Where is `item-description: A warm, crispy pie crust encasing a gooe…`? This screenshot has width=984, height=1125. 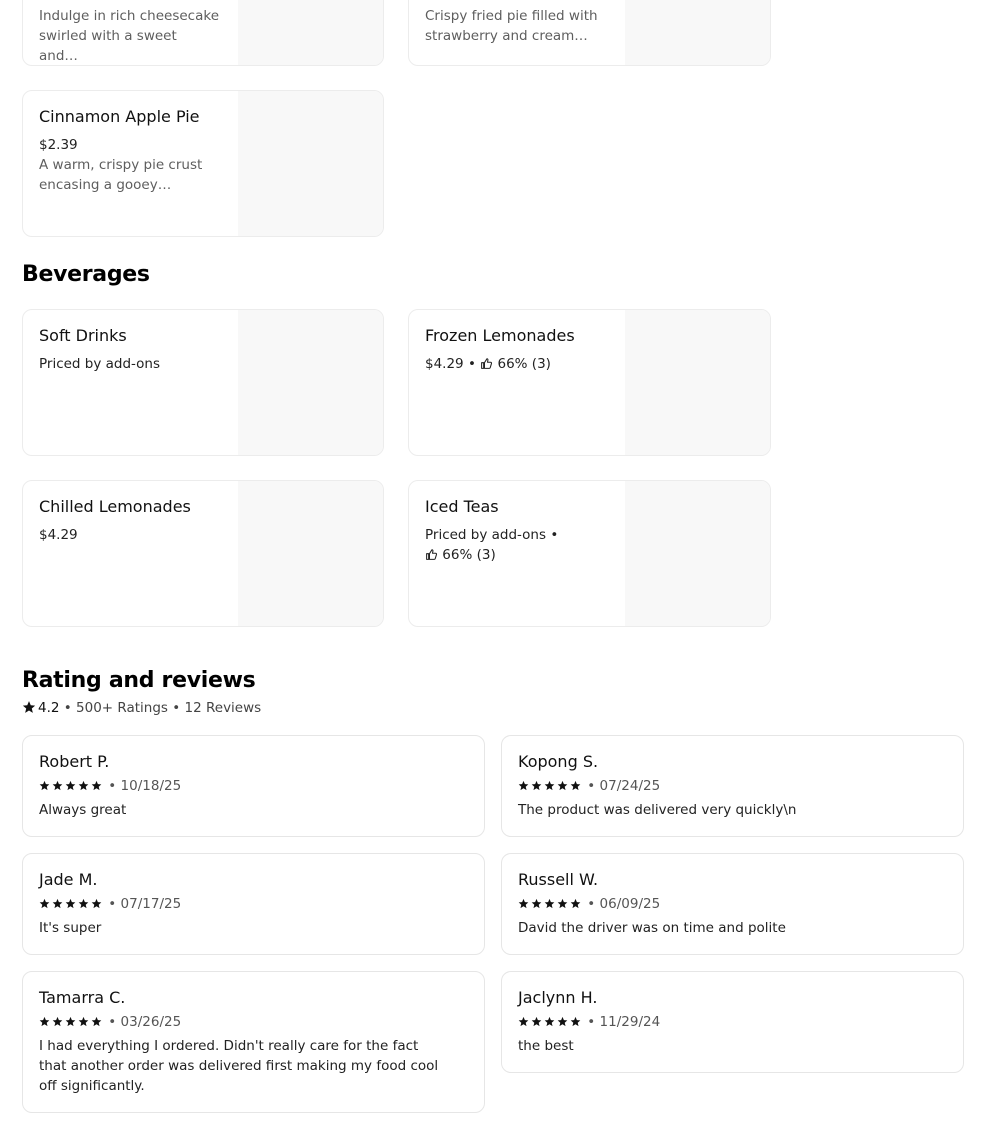
item-description: A warm, crispy pie crust encasing a gooe… is located at coordinates (121, 175).